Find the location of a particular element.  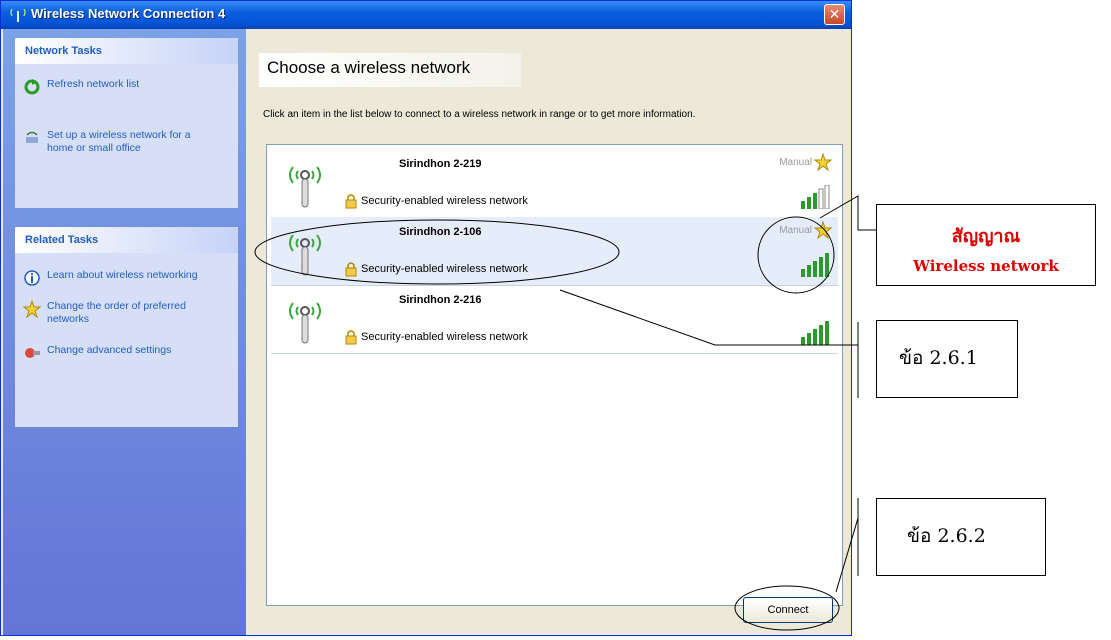

connect-button: Connect is located at coordinates (788, 610).